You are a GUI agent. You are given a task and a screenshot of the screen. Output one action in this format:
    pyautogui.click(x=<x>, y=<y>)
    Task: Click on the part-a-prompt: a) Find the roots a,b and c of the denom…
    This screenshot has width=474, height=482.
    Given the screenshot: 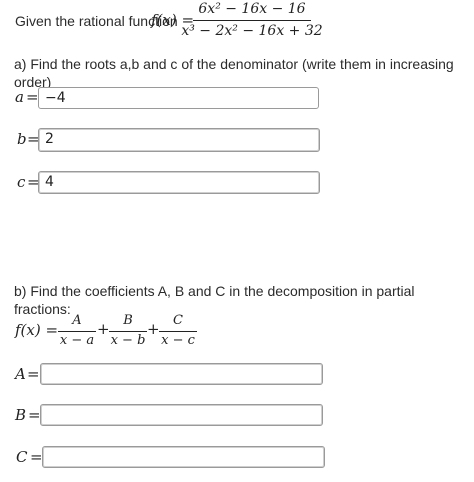 What is the action you would take?
    pyautogui.click(x=234, y=73)
    